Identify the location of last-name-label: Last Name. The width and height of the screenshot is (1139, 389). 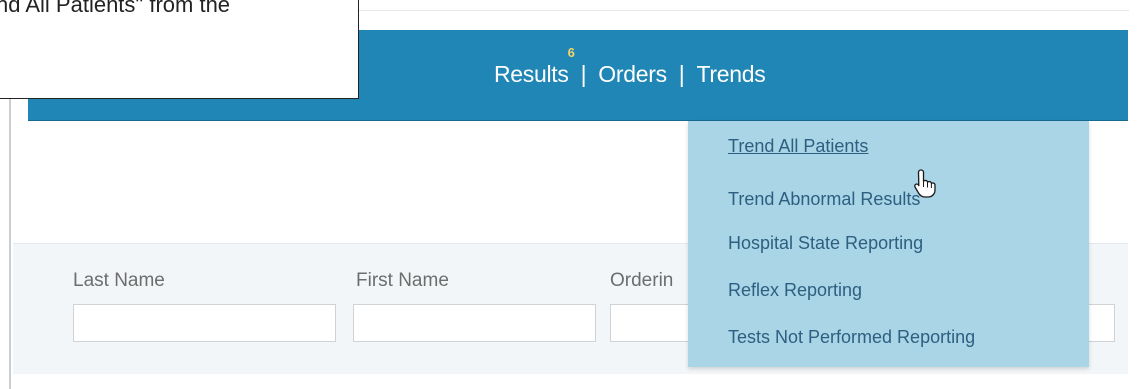
(119, 280).